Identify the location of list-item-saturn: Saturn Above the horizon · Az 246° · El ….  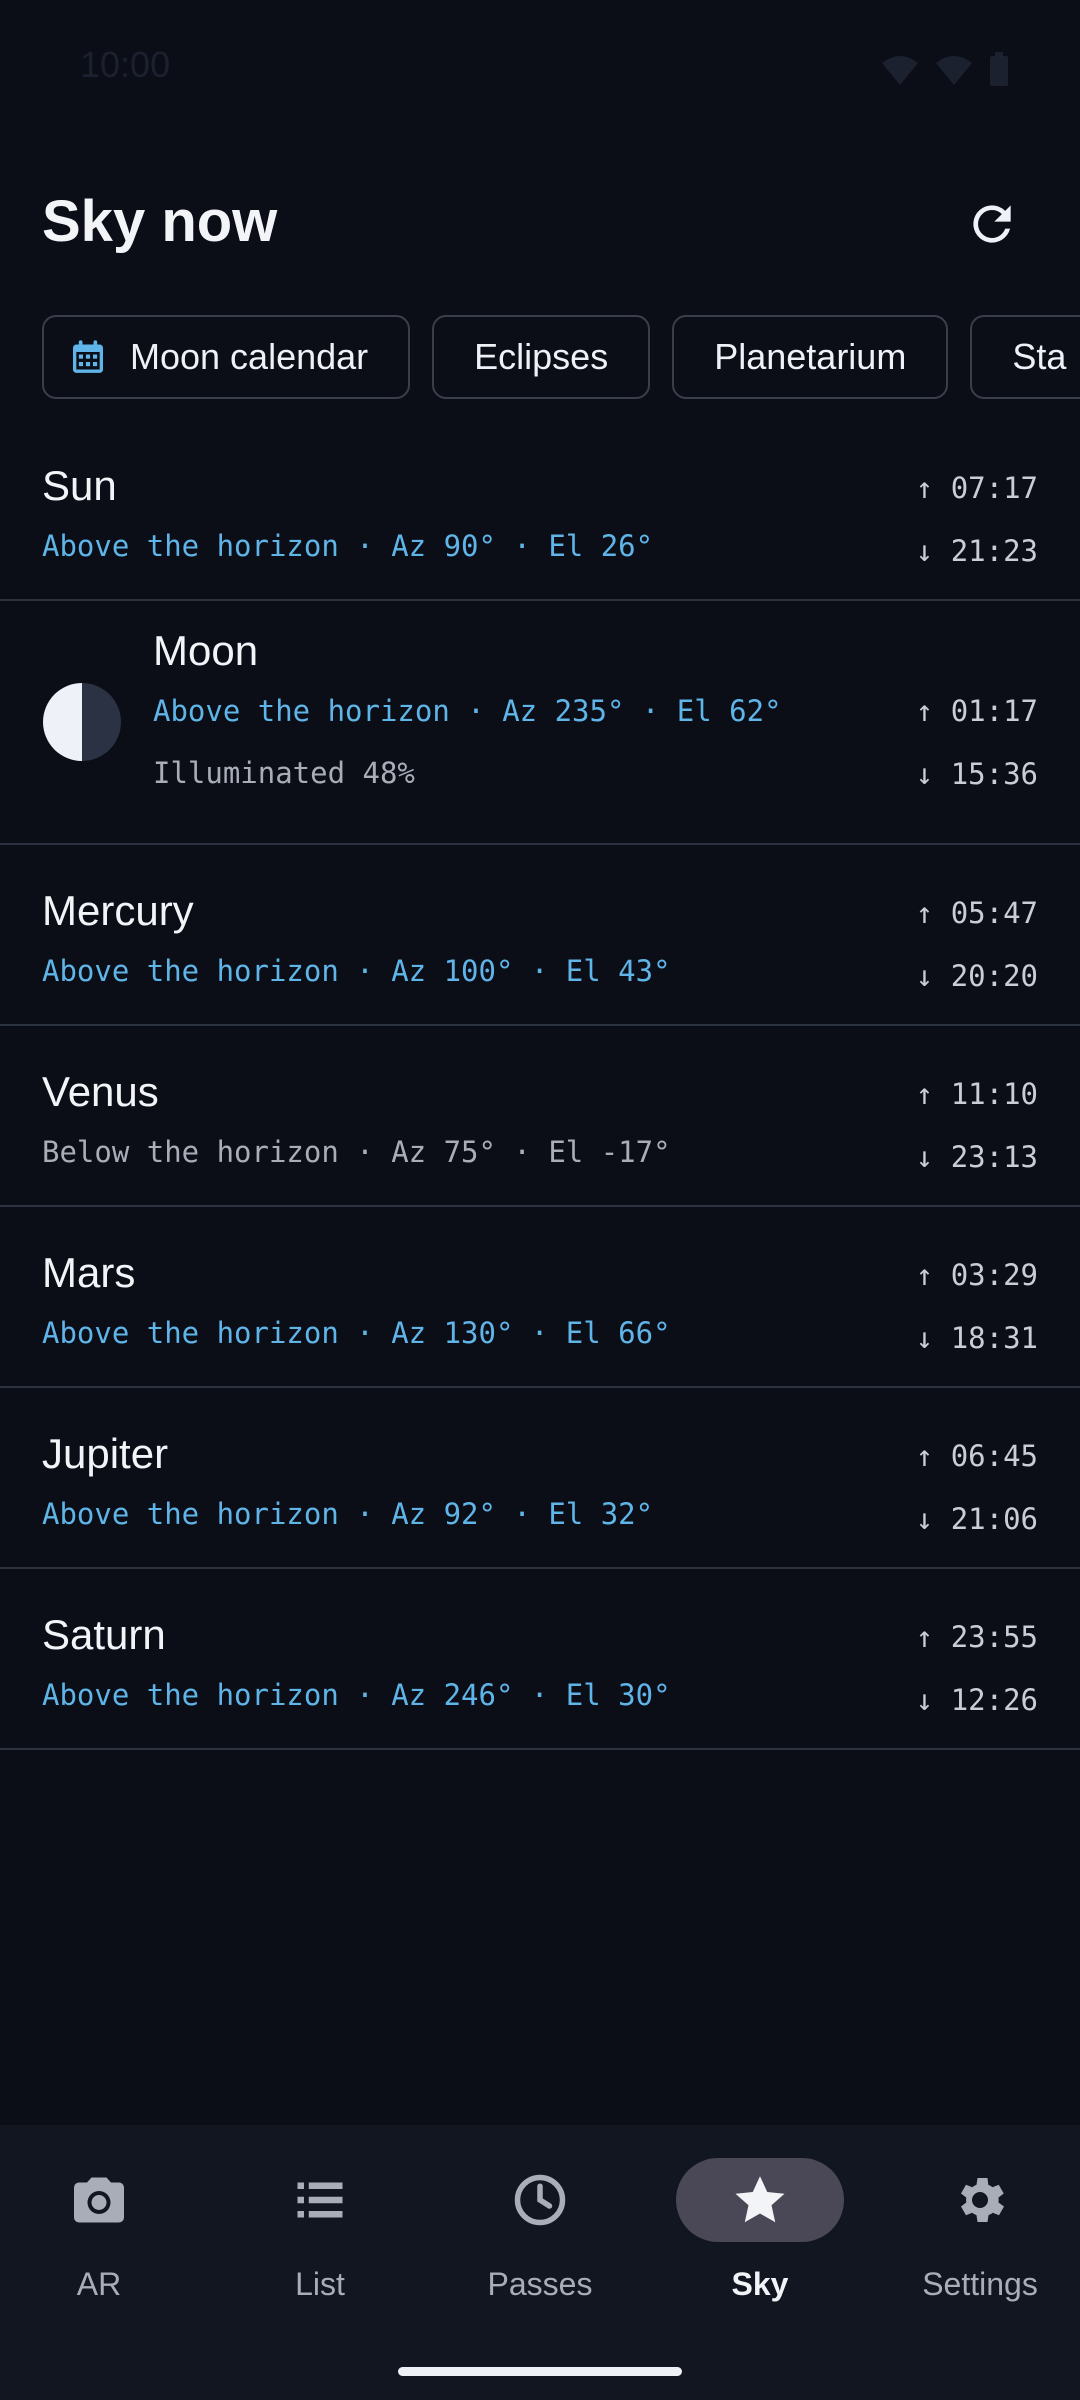
(540, 1659).